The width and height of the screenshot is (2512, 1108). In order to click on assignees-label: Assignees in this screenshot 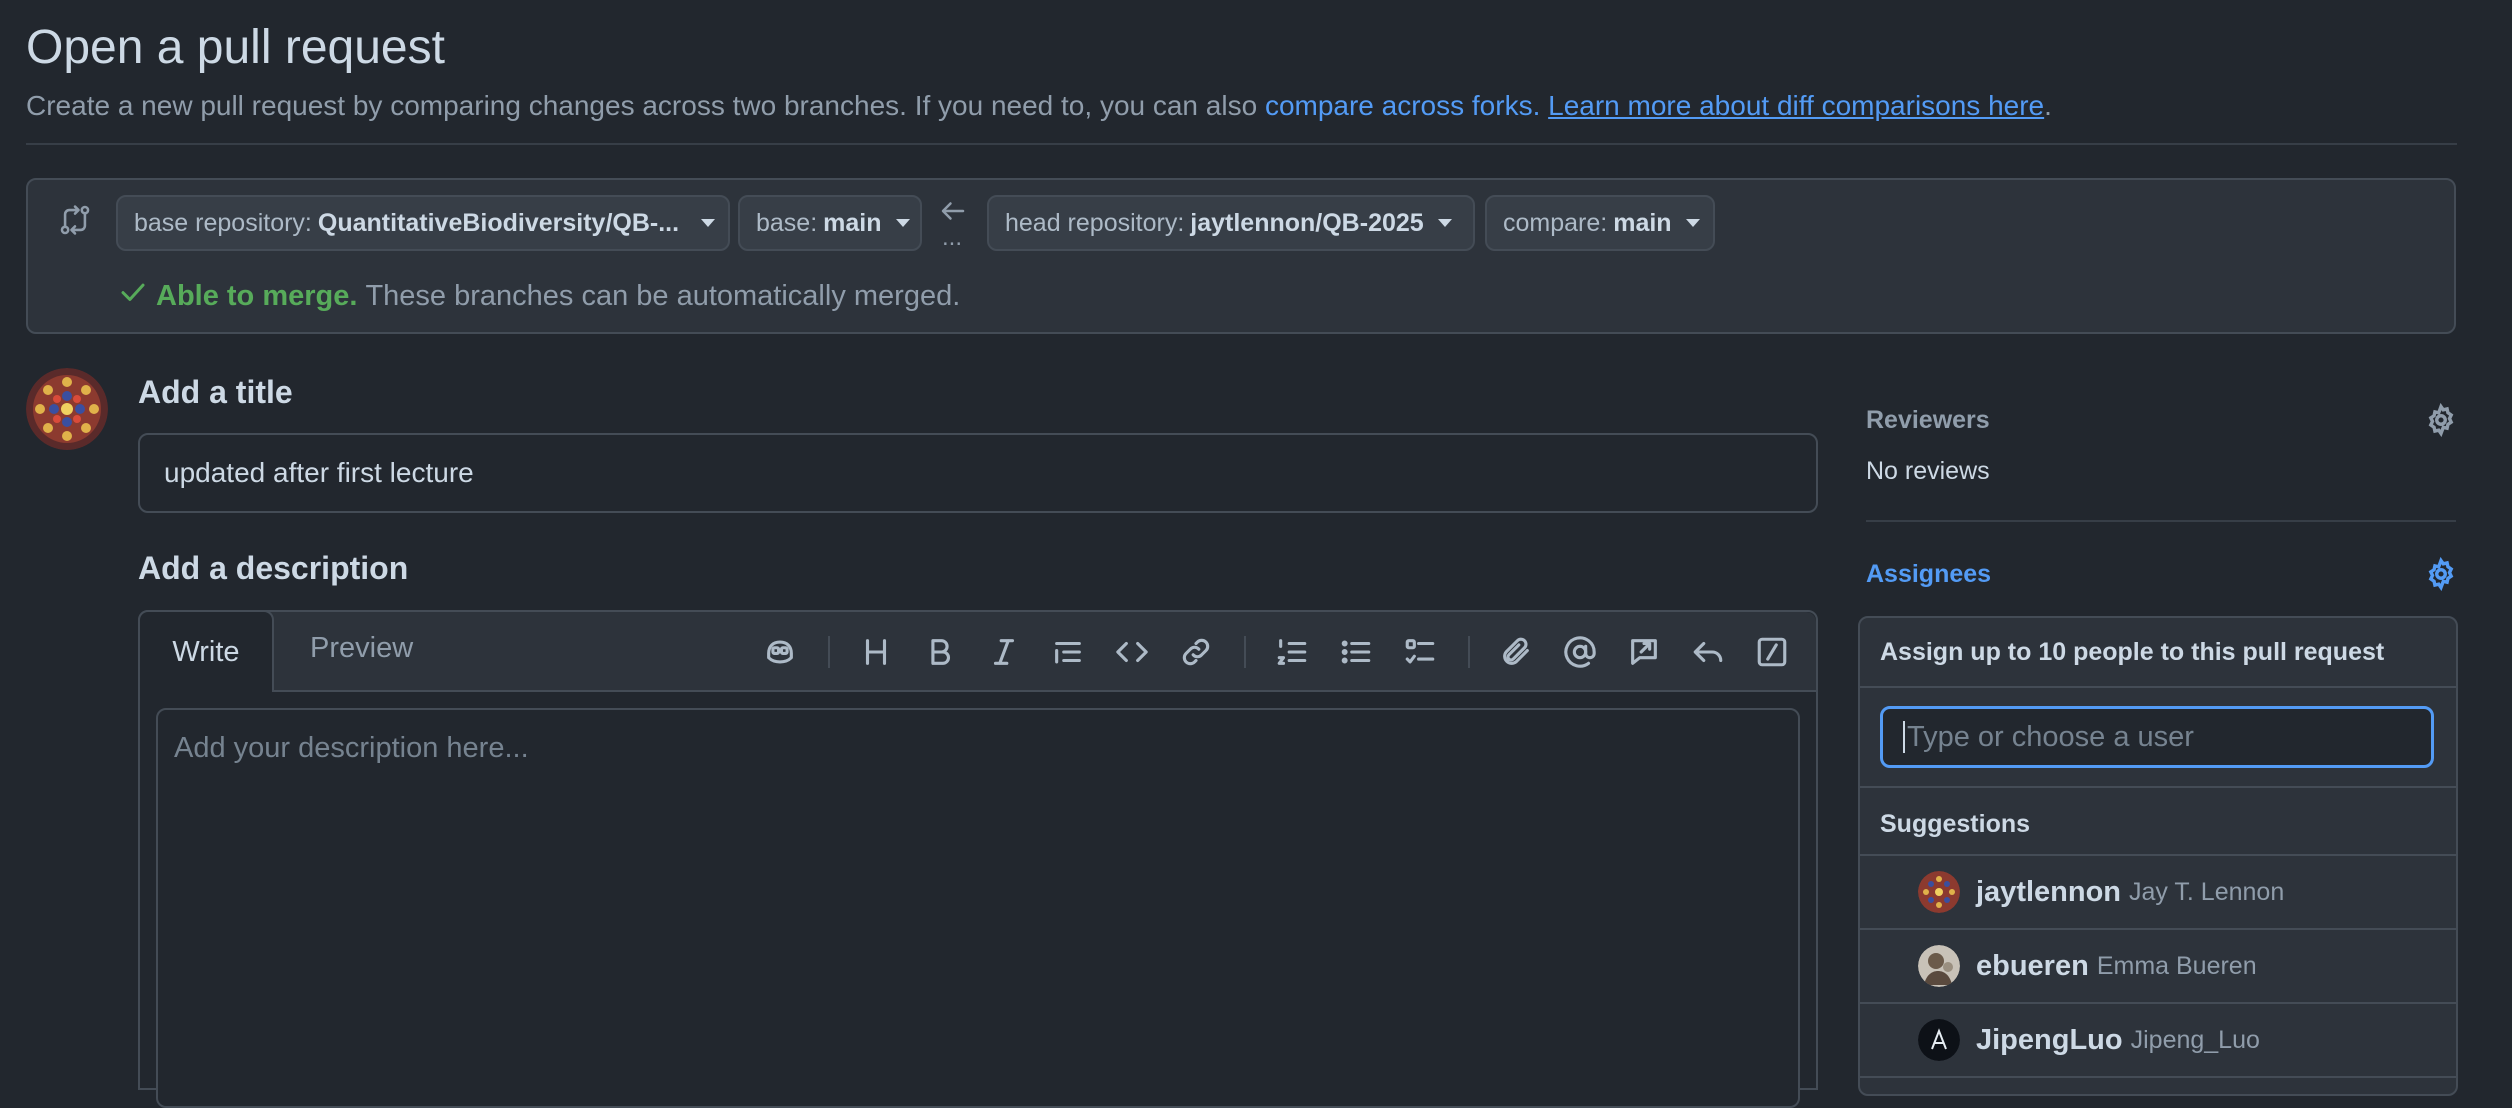, I will do `click(1928, 574)`.